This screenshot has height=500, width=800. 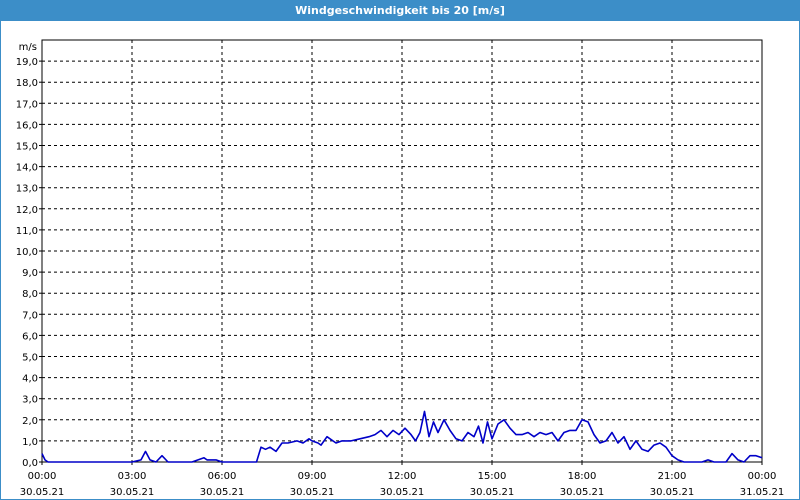 What do you see at coordinates (27, 125) in the screenshot?
I see `y-tick-label: 16,0` at bounding box center [27, 125].